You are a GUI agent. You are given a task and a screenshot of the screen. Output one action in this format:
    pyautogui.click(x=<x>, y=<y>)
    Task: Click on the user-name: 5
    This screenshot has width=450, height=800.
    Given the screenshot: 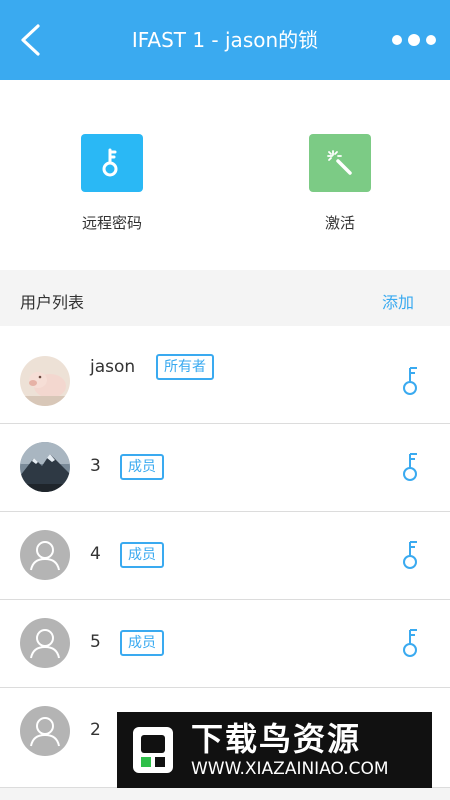 What is the action you would take?
    pyautogui.click(x=95, y=642)
    